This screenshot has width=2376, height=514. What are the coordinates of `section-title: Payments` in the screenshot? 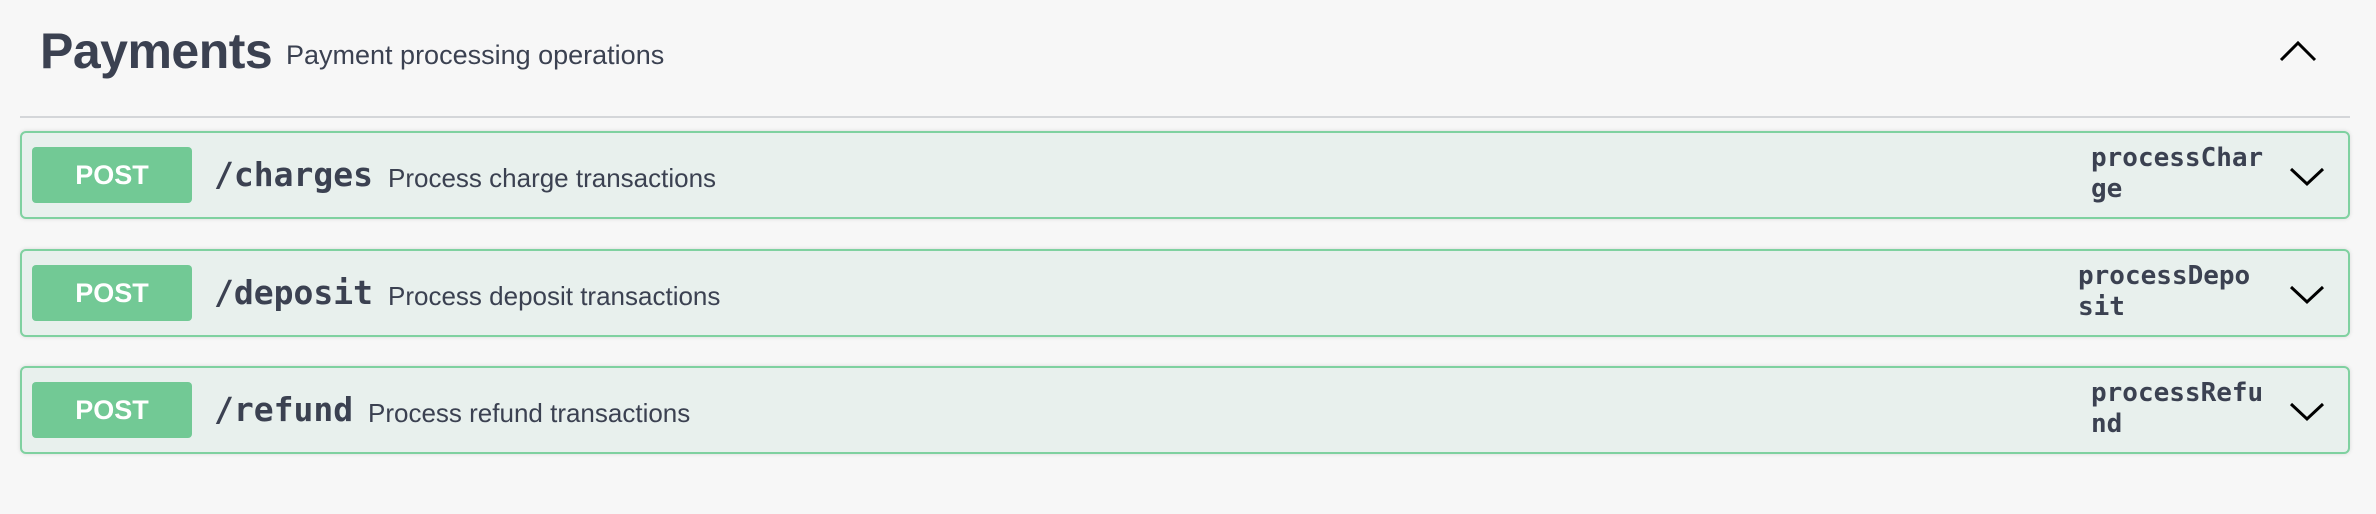 It's located at (156, 51).